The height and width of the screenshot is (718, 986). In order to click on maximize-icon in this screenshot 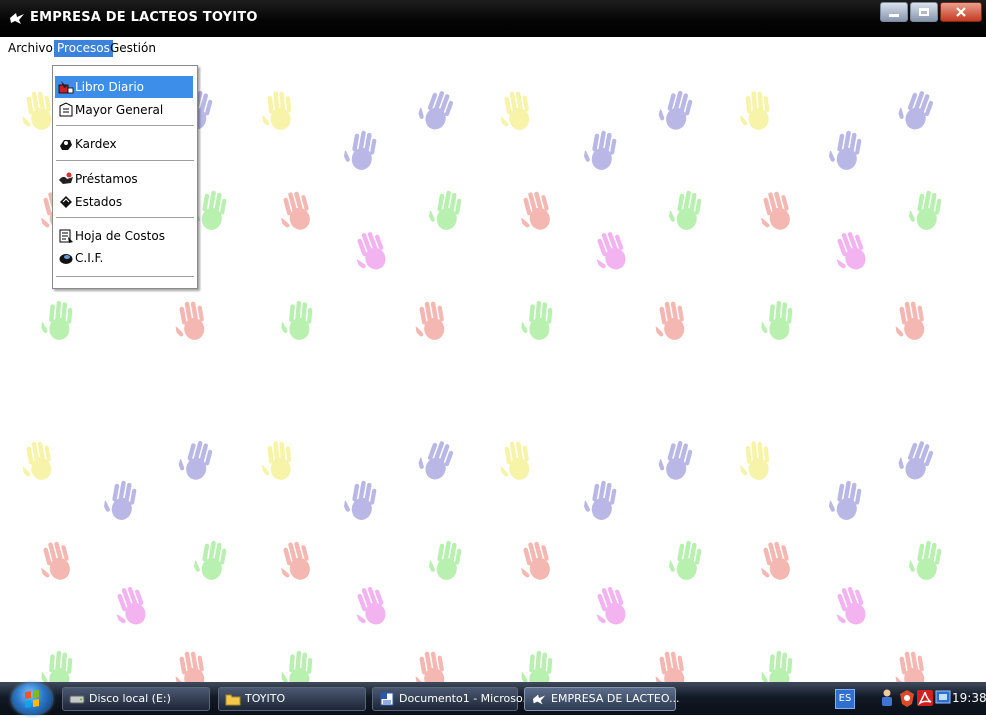, I will do `click(924, 12)`.